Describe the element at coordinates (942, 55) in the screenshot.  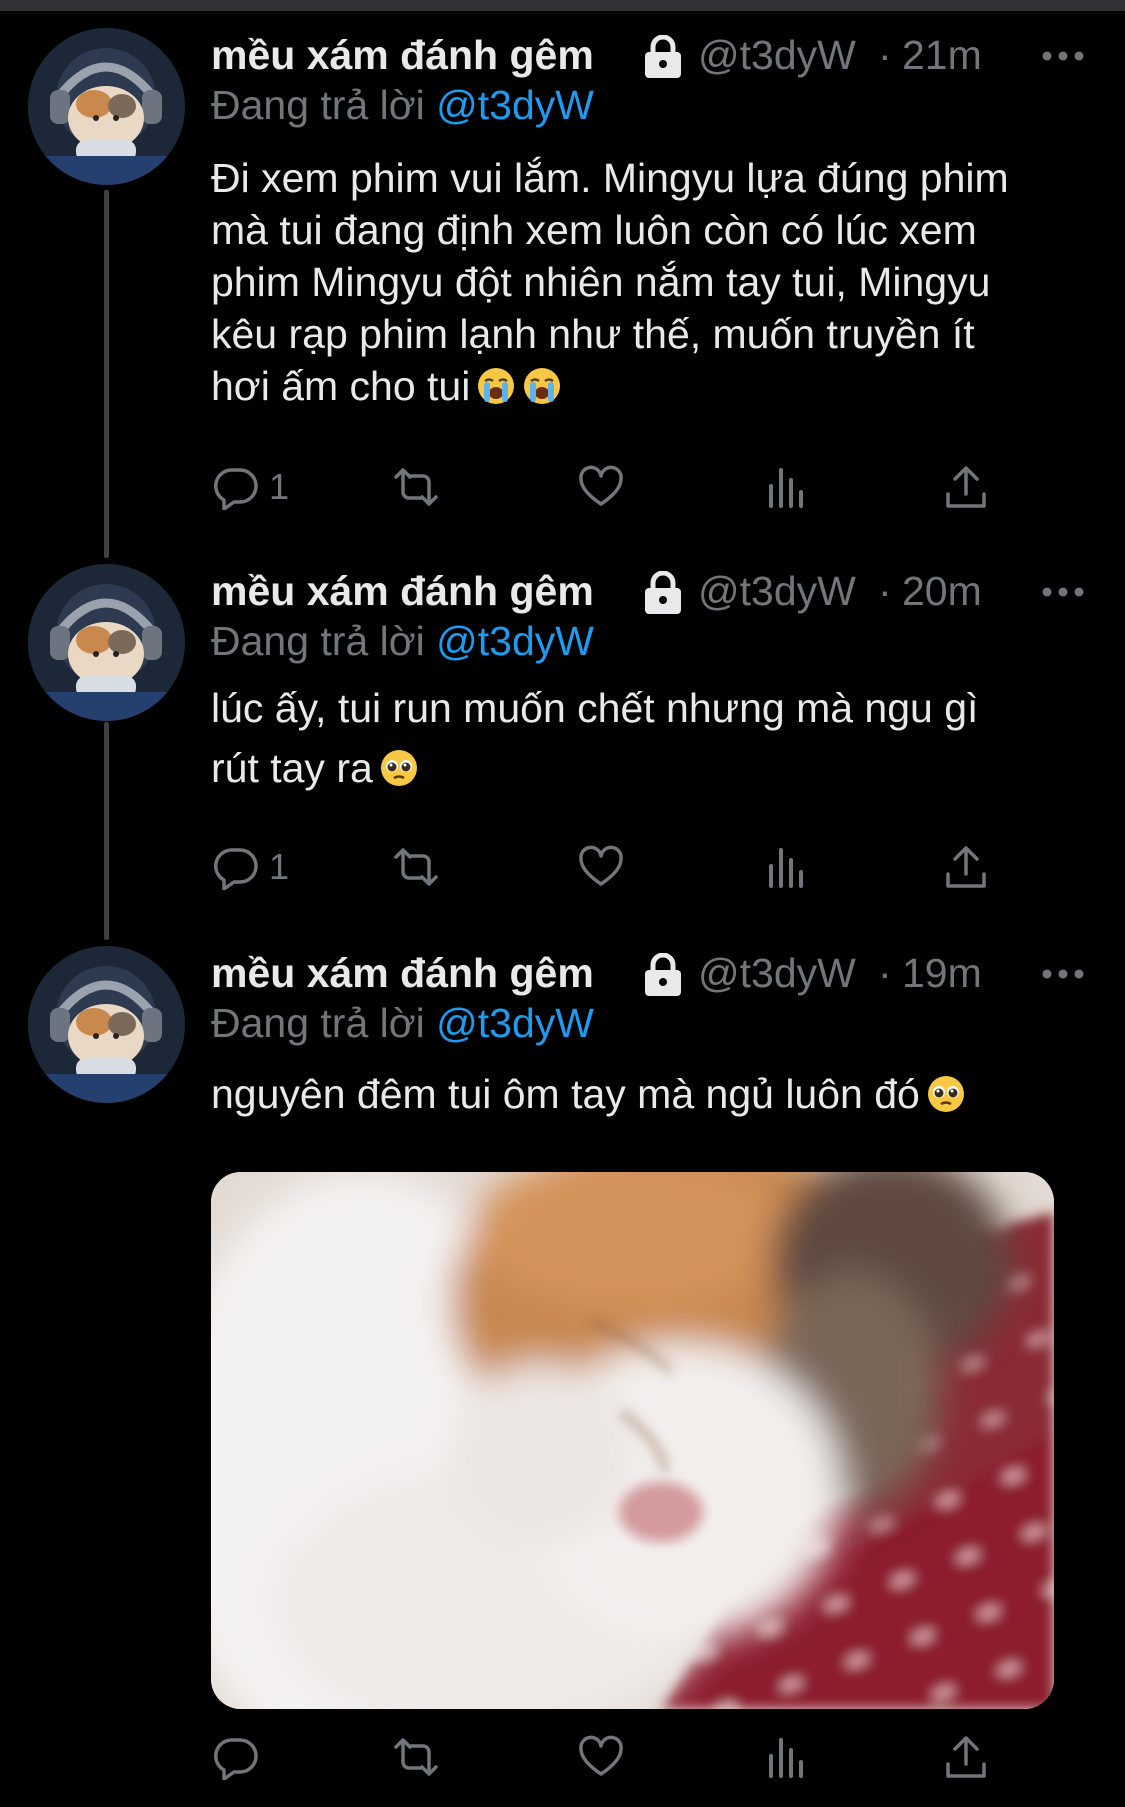
I see `timestamp: 21m` at that location.